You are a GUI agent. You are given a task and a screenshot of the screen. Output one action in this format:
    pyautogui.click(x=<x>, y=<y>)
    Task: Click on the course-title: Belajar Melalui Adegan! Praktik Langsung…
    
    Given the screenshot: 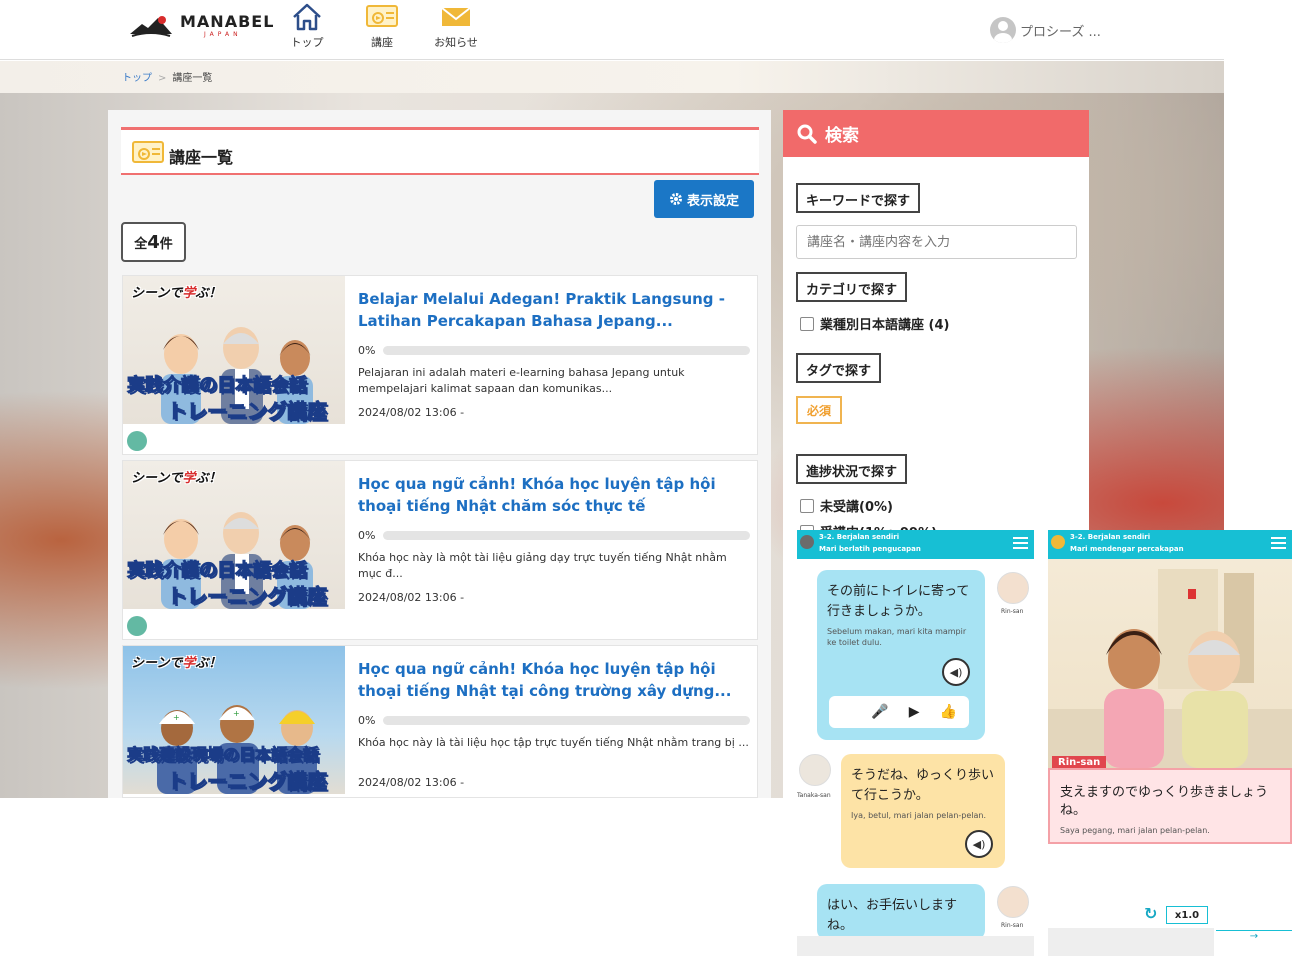 What is the action you would take?
    pyautogui.click(x=554, y=311)
    